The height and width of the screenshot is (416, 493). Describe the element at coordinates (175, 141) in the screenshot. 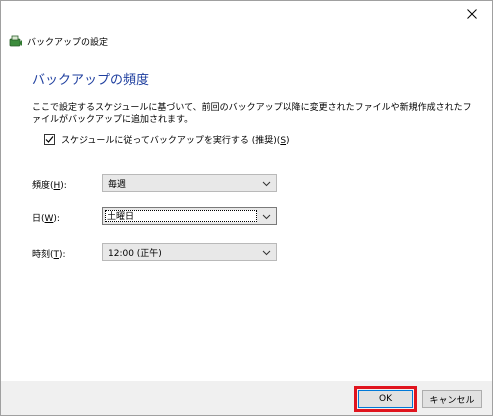

I see `schedule-checkbox-label: スケジュールに従ってバックアップを実行する (推奨)(S)` at that location.